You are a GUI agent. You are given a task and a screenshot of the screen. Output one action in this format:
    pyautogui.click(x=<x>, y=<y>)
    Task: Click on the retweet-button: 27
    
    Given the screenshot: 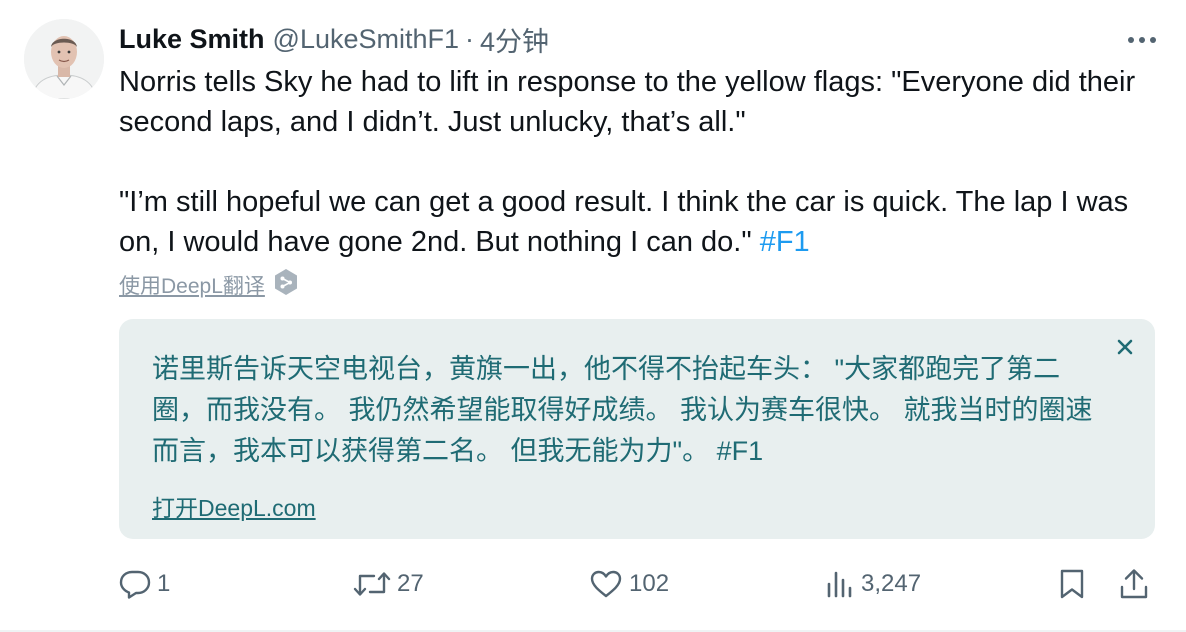 What is the action you would take?
    pyautogui.click(x=388, y=584)
    